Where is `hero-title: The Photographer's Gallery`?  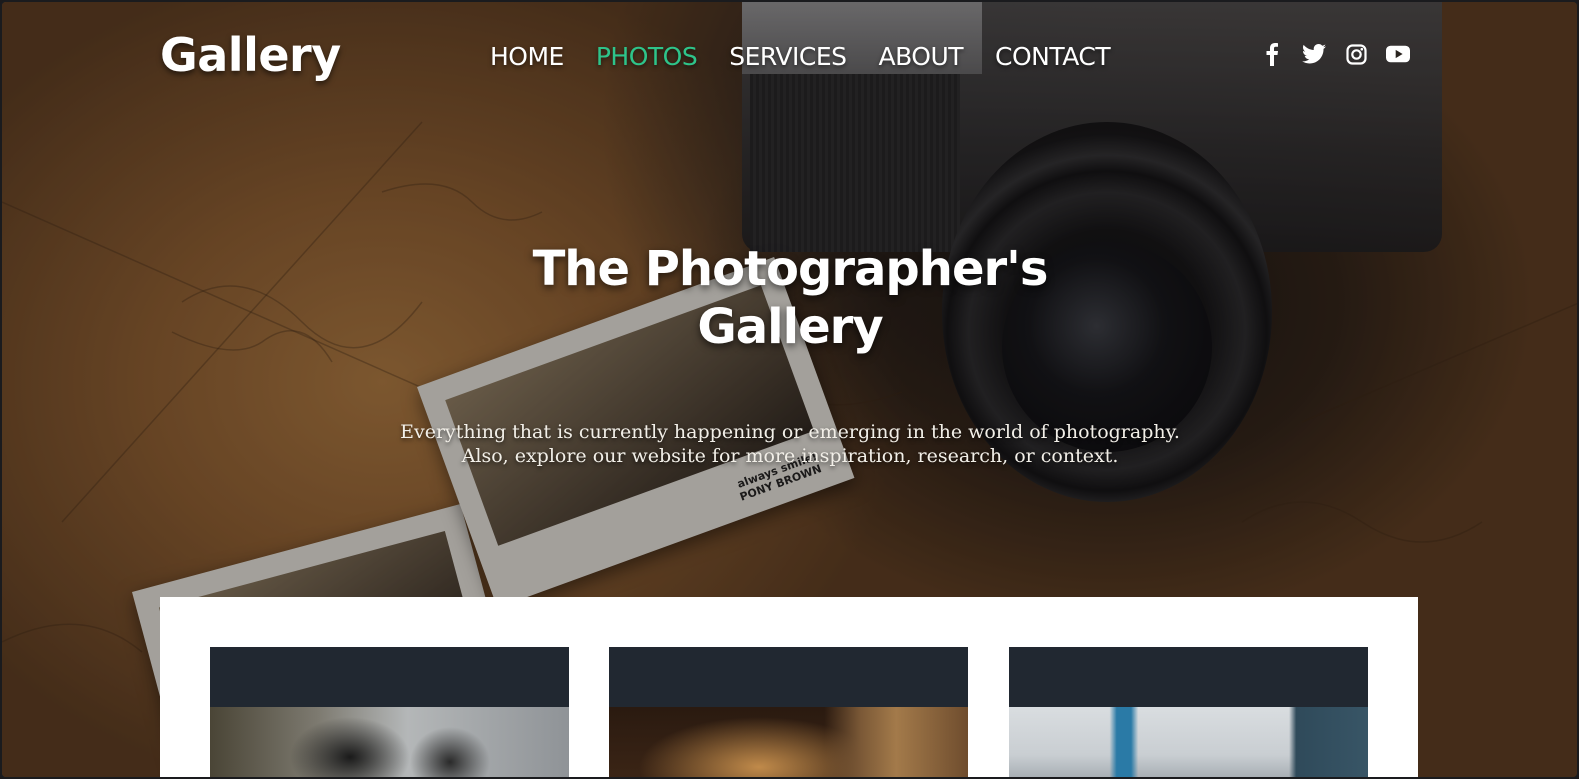
hero-title: The Photographer's Gallery is located at coordinates (790, 298).